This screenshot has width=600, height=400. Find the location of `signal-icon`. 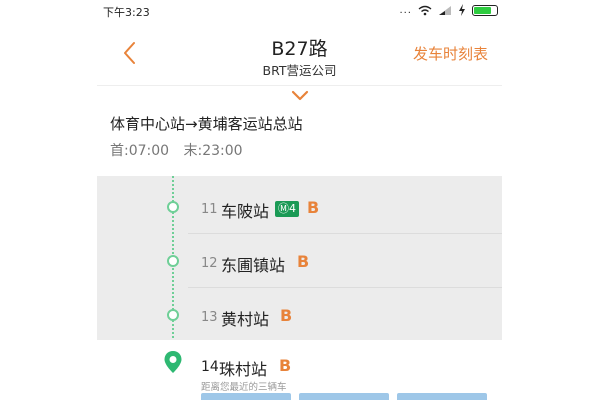

signal-icon is located at coordinates (445, 10).